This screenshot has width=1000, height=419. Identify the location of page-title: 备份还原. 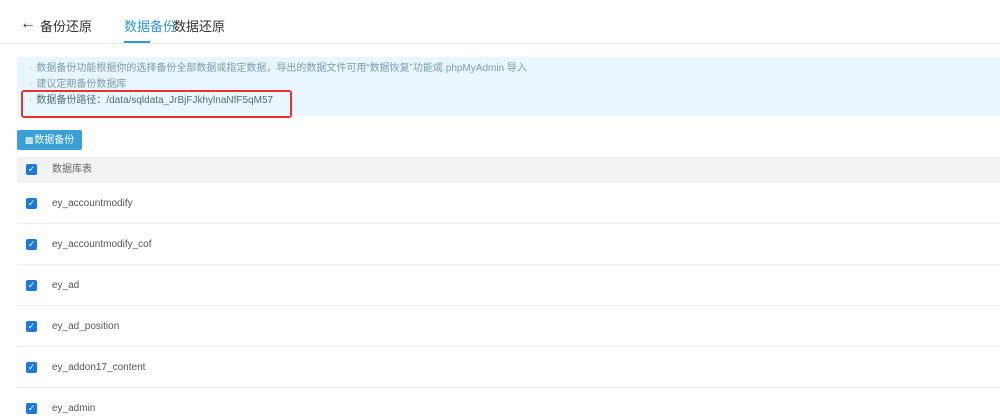
(66, 26).